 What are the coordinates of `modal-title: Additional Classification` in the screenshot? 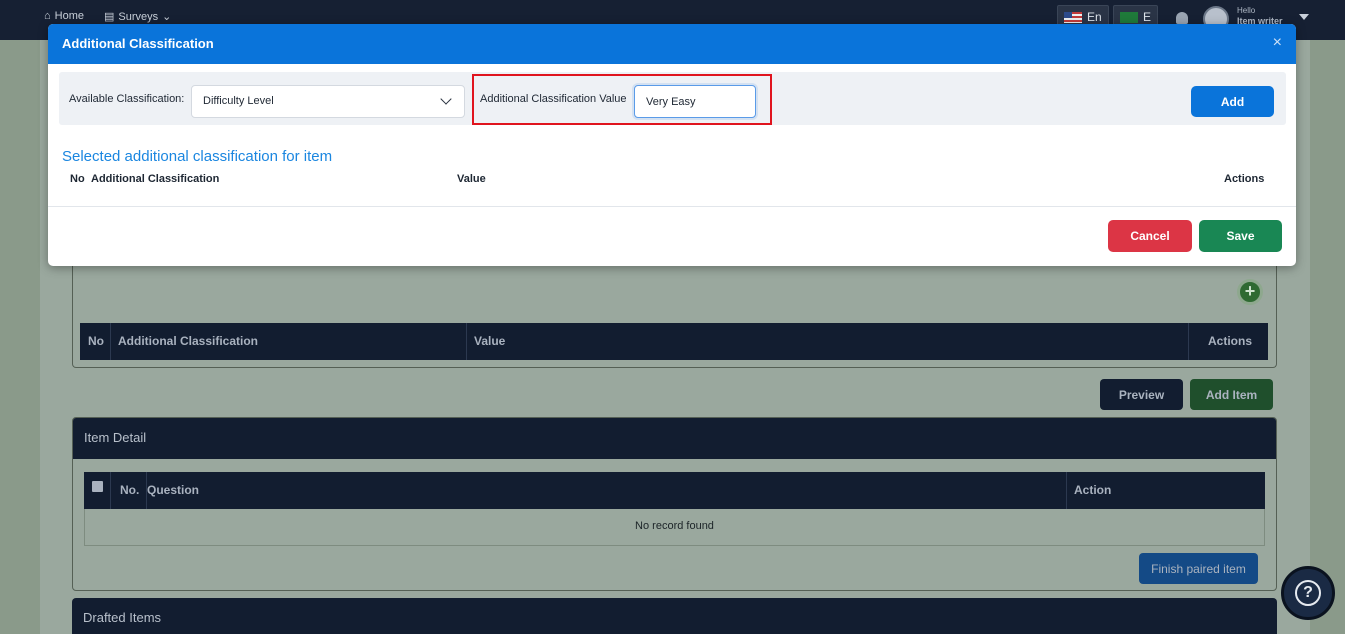 It's located at (138, 43).